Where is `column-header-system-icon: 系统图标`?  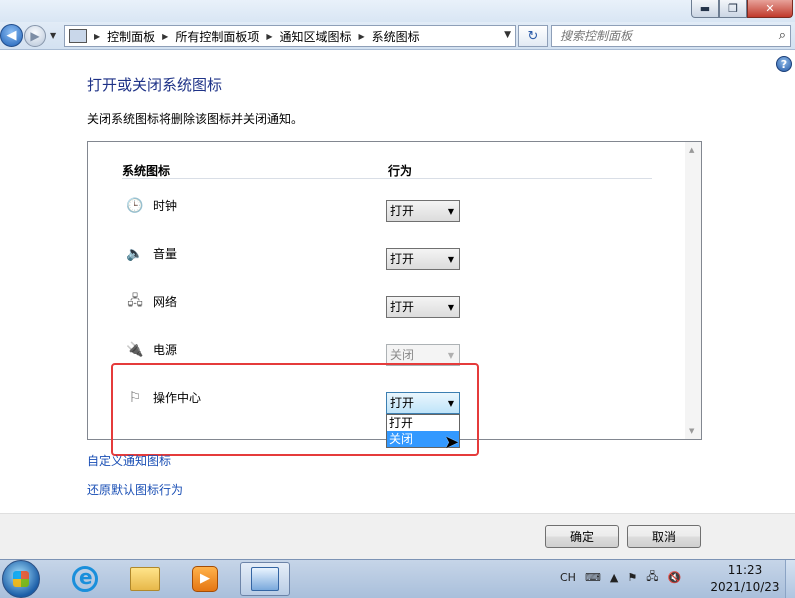
column-header-system-icon: 系统图标 is located at coordinates (146, 171).